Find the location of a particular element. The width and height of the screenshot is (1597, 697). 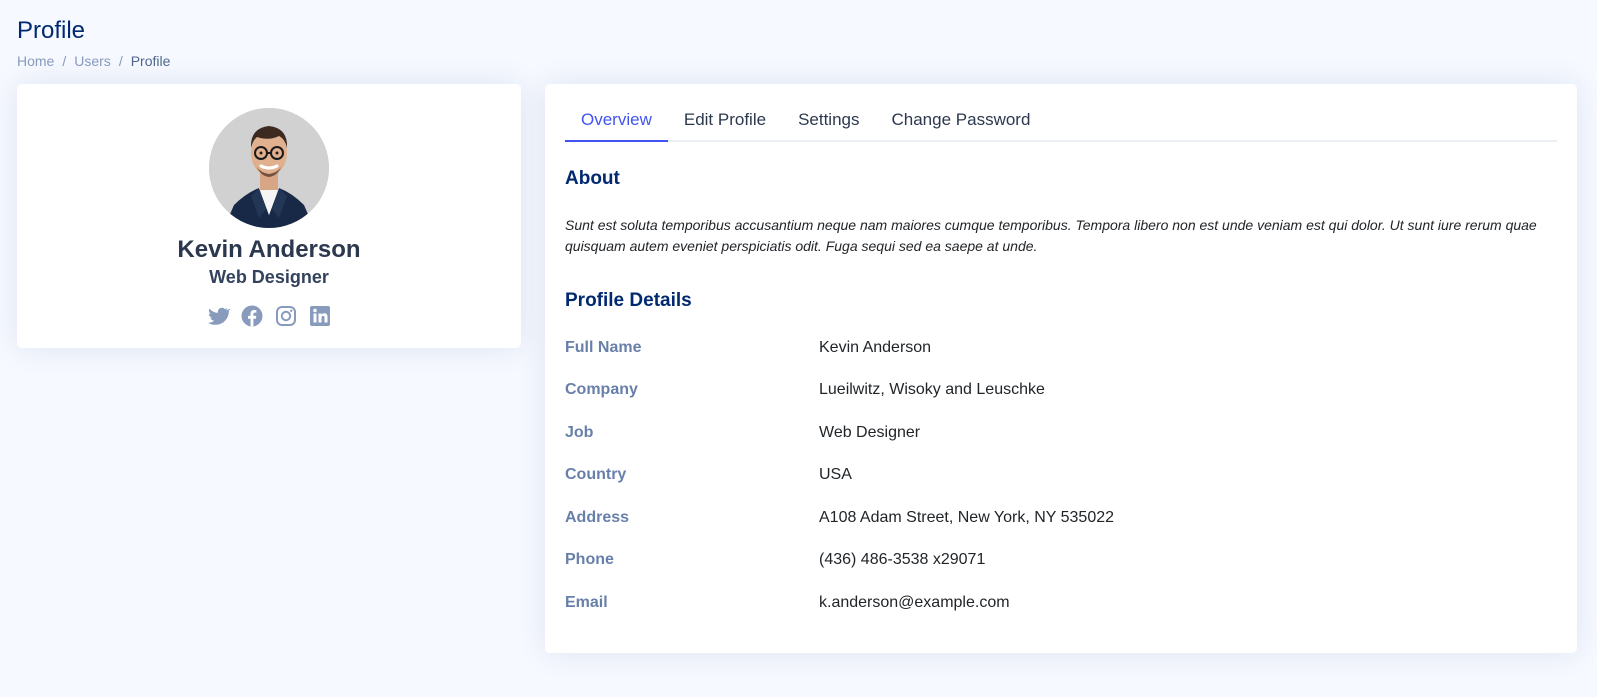

breadcrumb-current: Profile is located at coordinates (150, 61).